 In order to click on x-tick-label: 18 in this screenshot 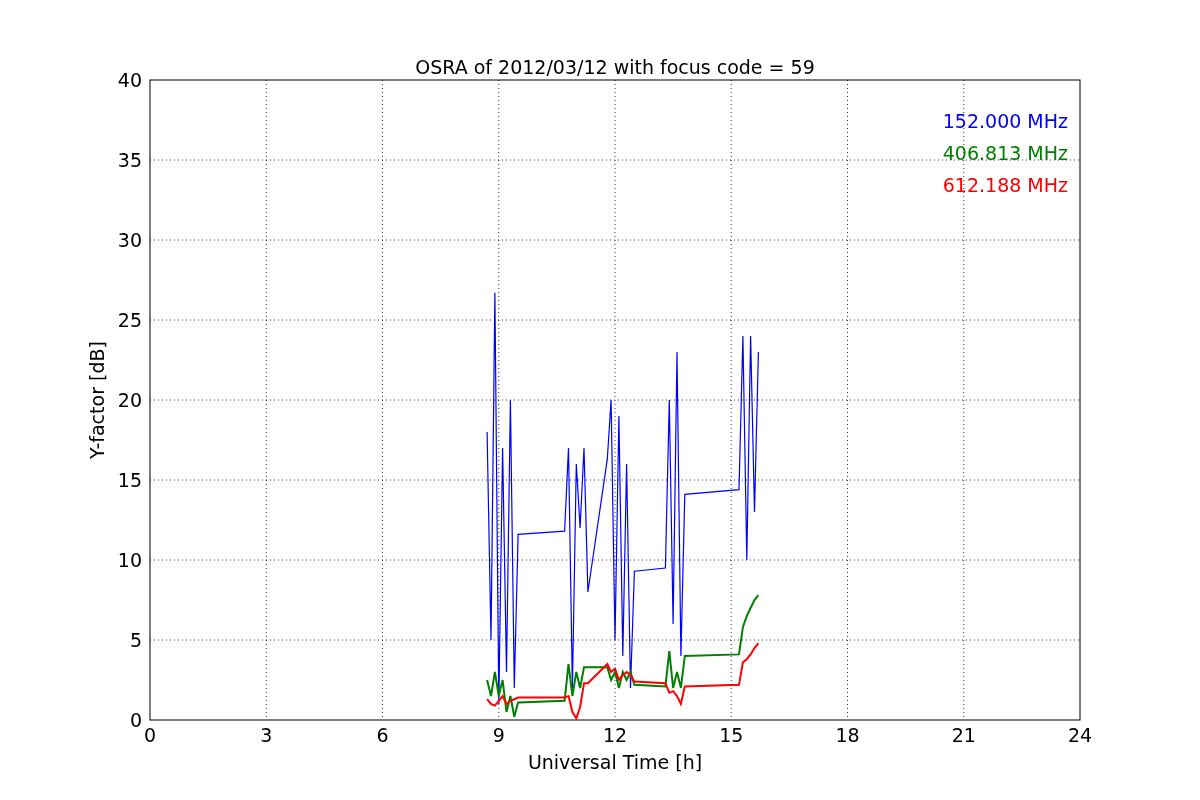, I will do `click(847, 735)`.